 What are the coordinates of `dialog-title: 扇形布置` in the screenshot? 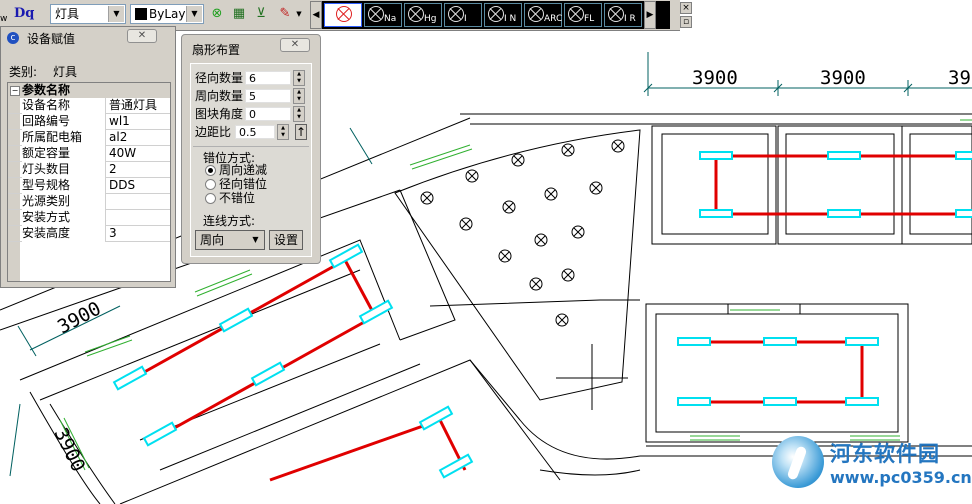 It's located at (216, 50).